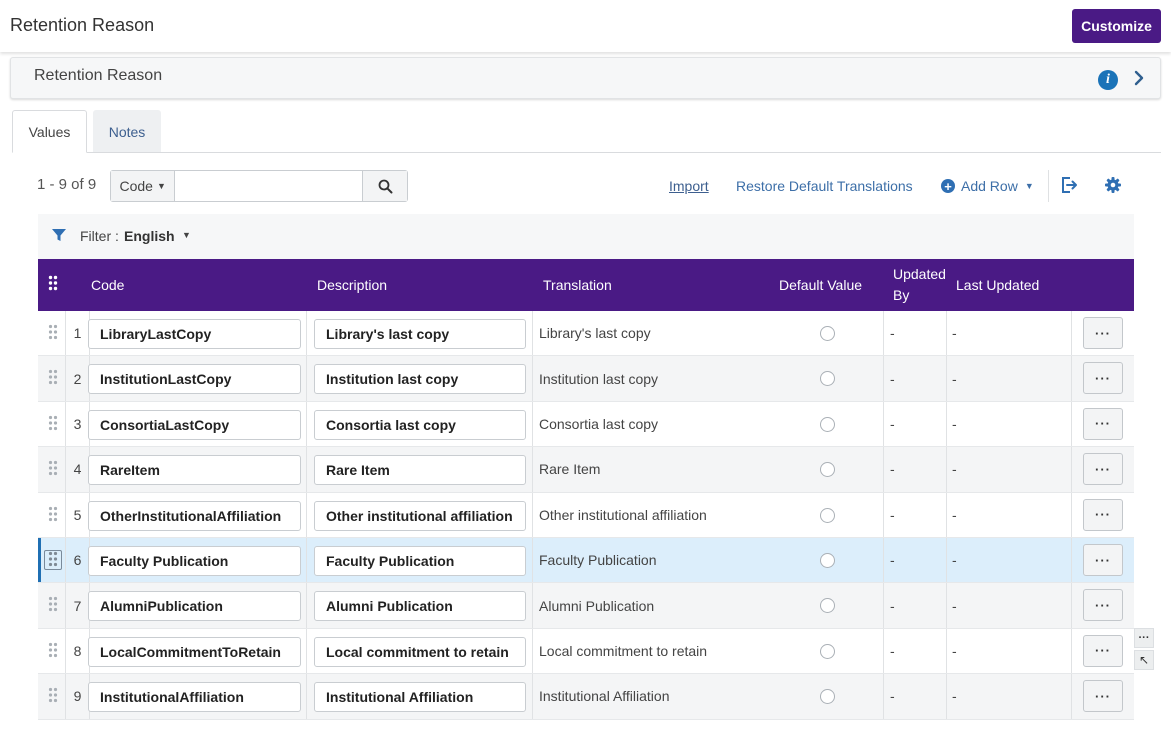  What do you see at coordinates (194, 470) in the screenshot?
I see `code-field: RareItem` at bounding box center [194, 470].